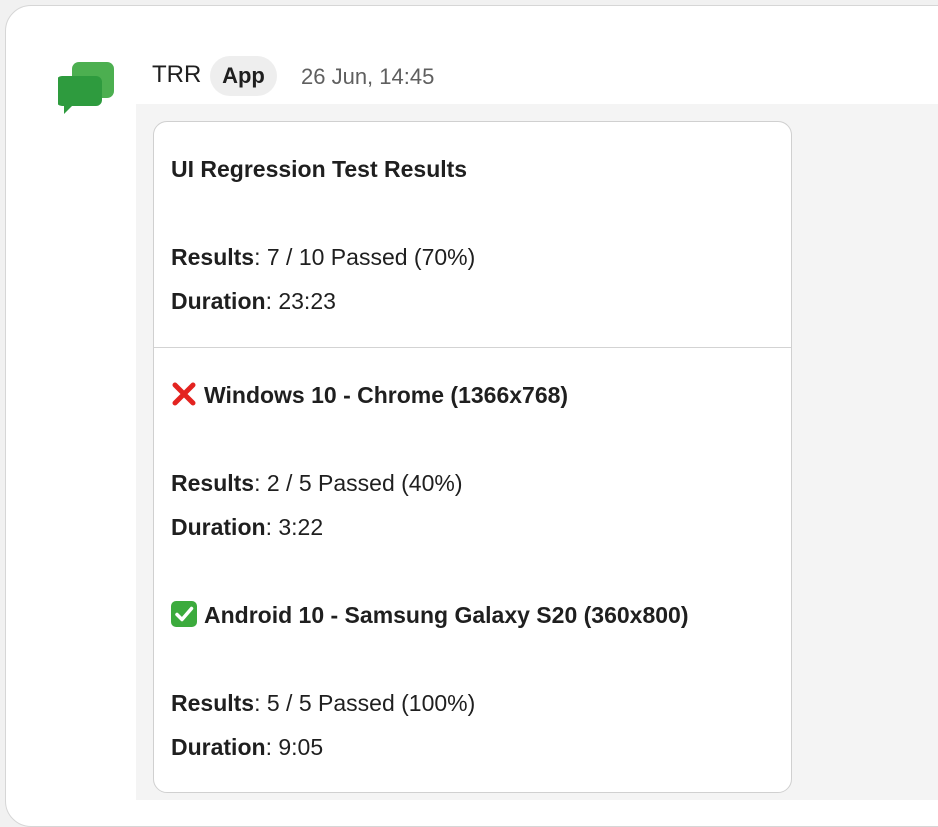 This screenshot has height=827, width=938. Describe the element at coordinates (358, 483) in the screenshot. I see `results-value: : 2 / 5 Passed (40%)` at that location.